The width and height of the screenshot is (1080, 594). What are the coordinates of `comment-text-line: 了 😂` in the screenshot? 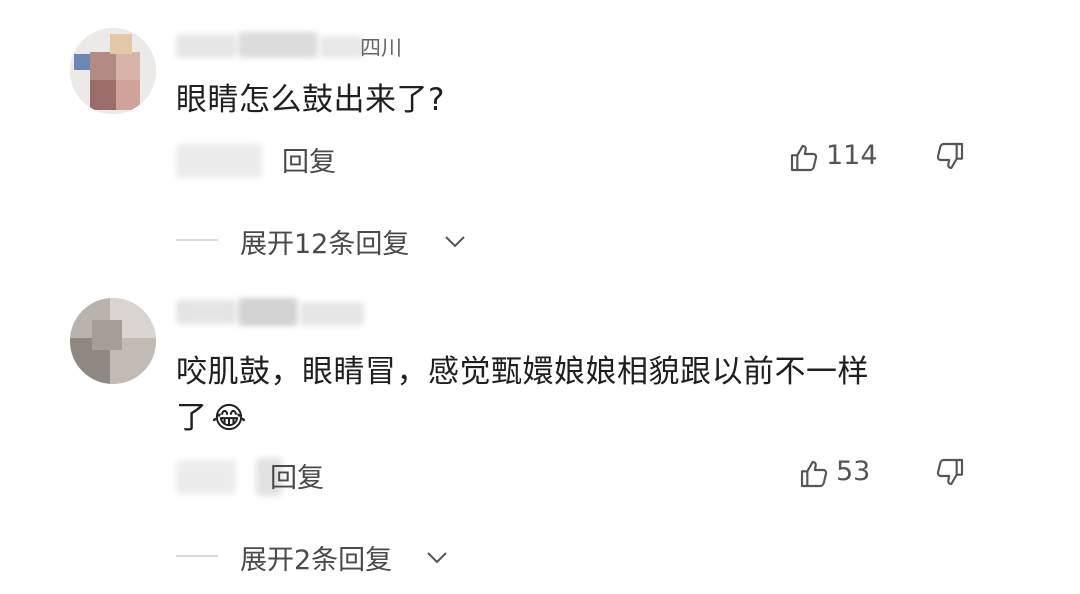 It's located at (212, 418).